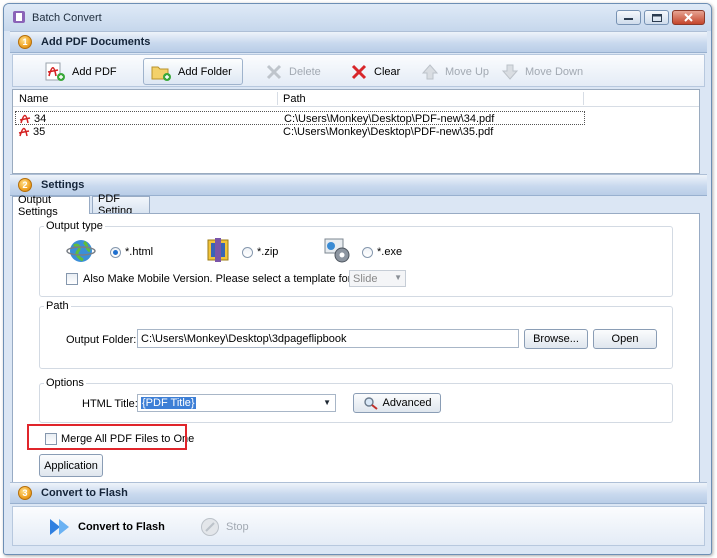  Describe the element at coordinates (218, 250) in the screenshot. I see `zip-archive-icon` at that location.